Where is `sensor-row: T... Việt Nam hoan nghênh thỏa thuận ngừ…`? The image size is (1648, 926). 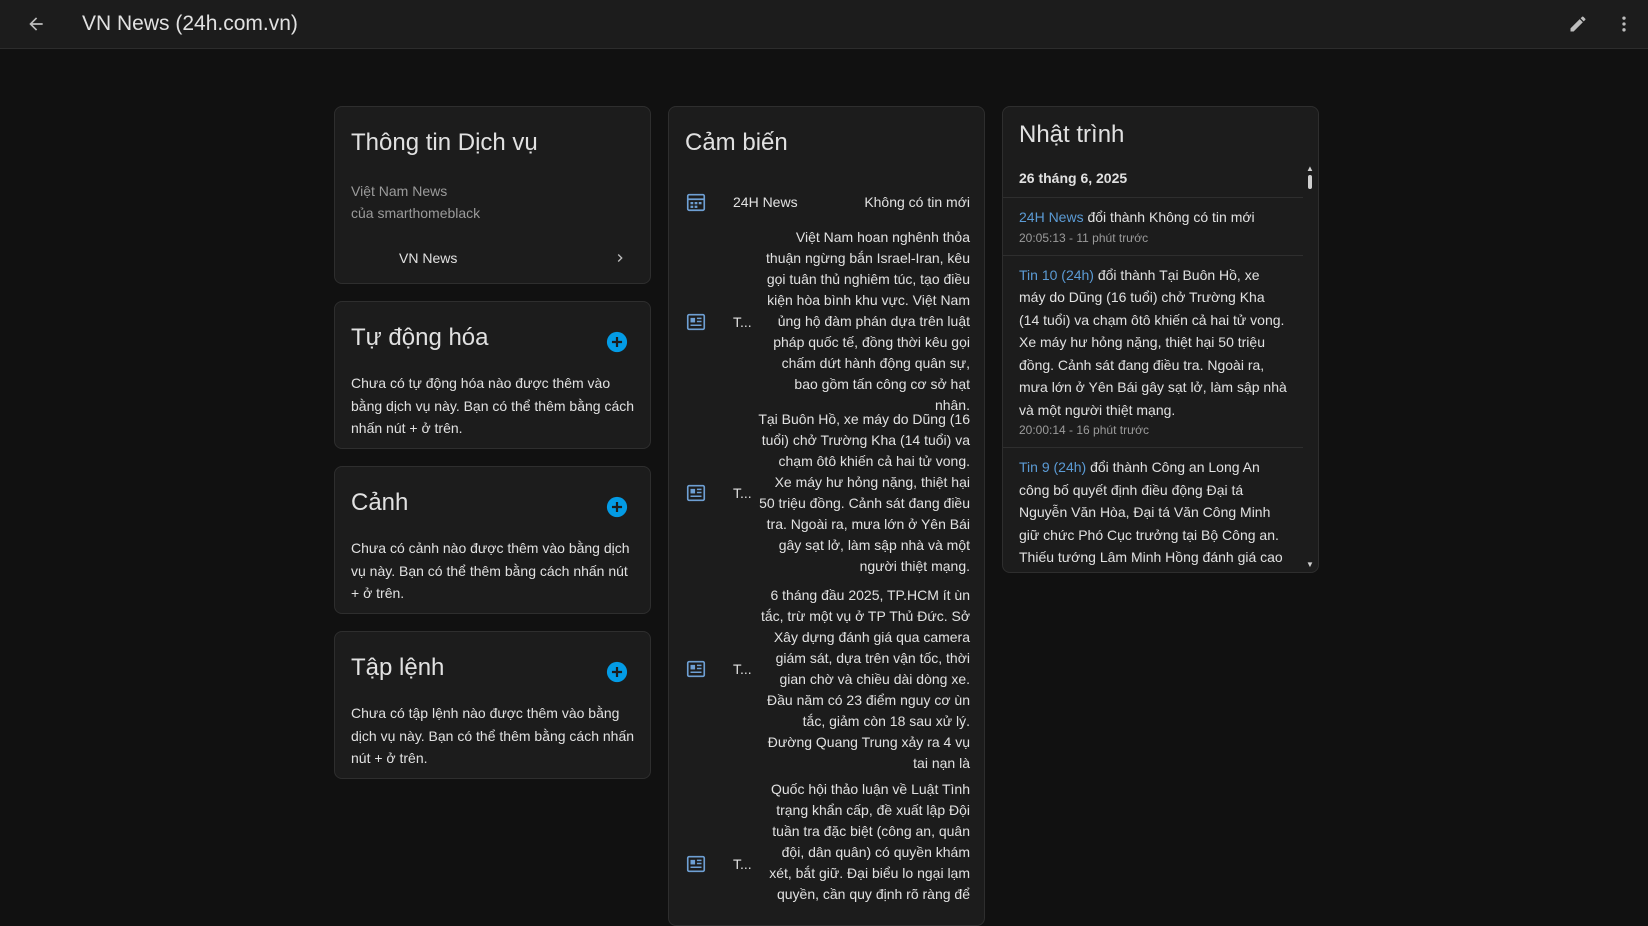 sensor-row: T... Việt Nam hoan nghênh thỏa thuận ngừ… is located at coordinates (826, 318).